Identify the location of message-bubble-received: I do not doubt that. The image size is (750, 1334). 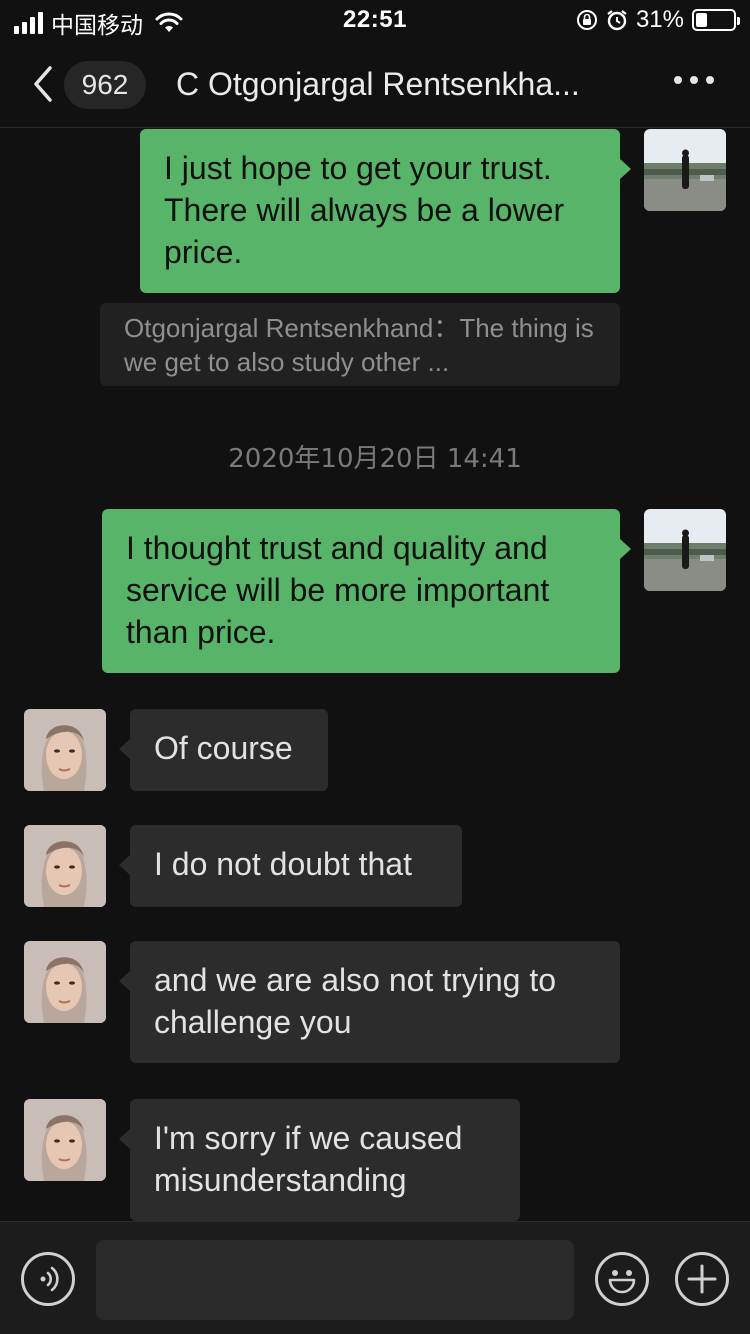
(296, 866).